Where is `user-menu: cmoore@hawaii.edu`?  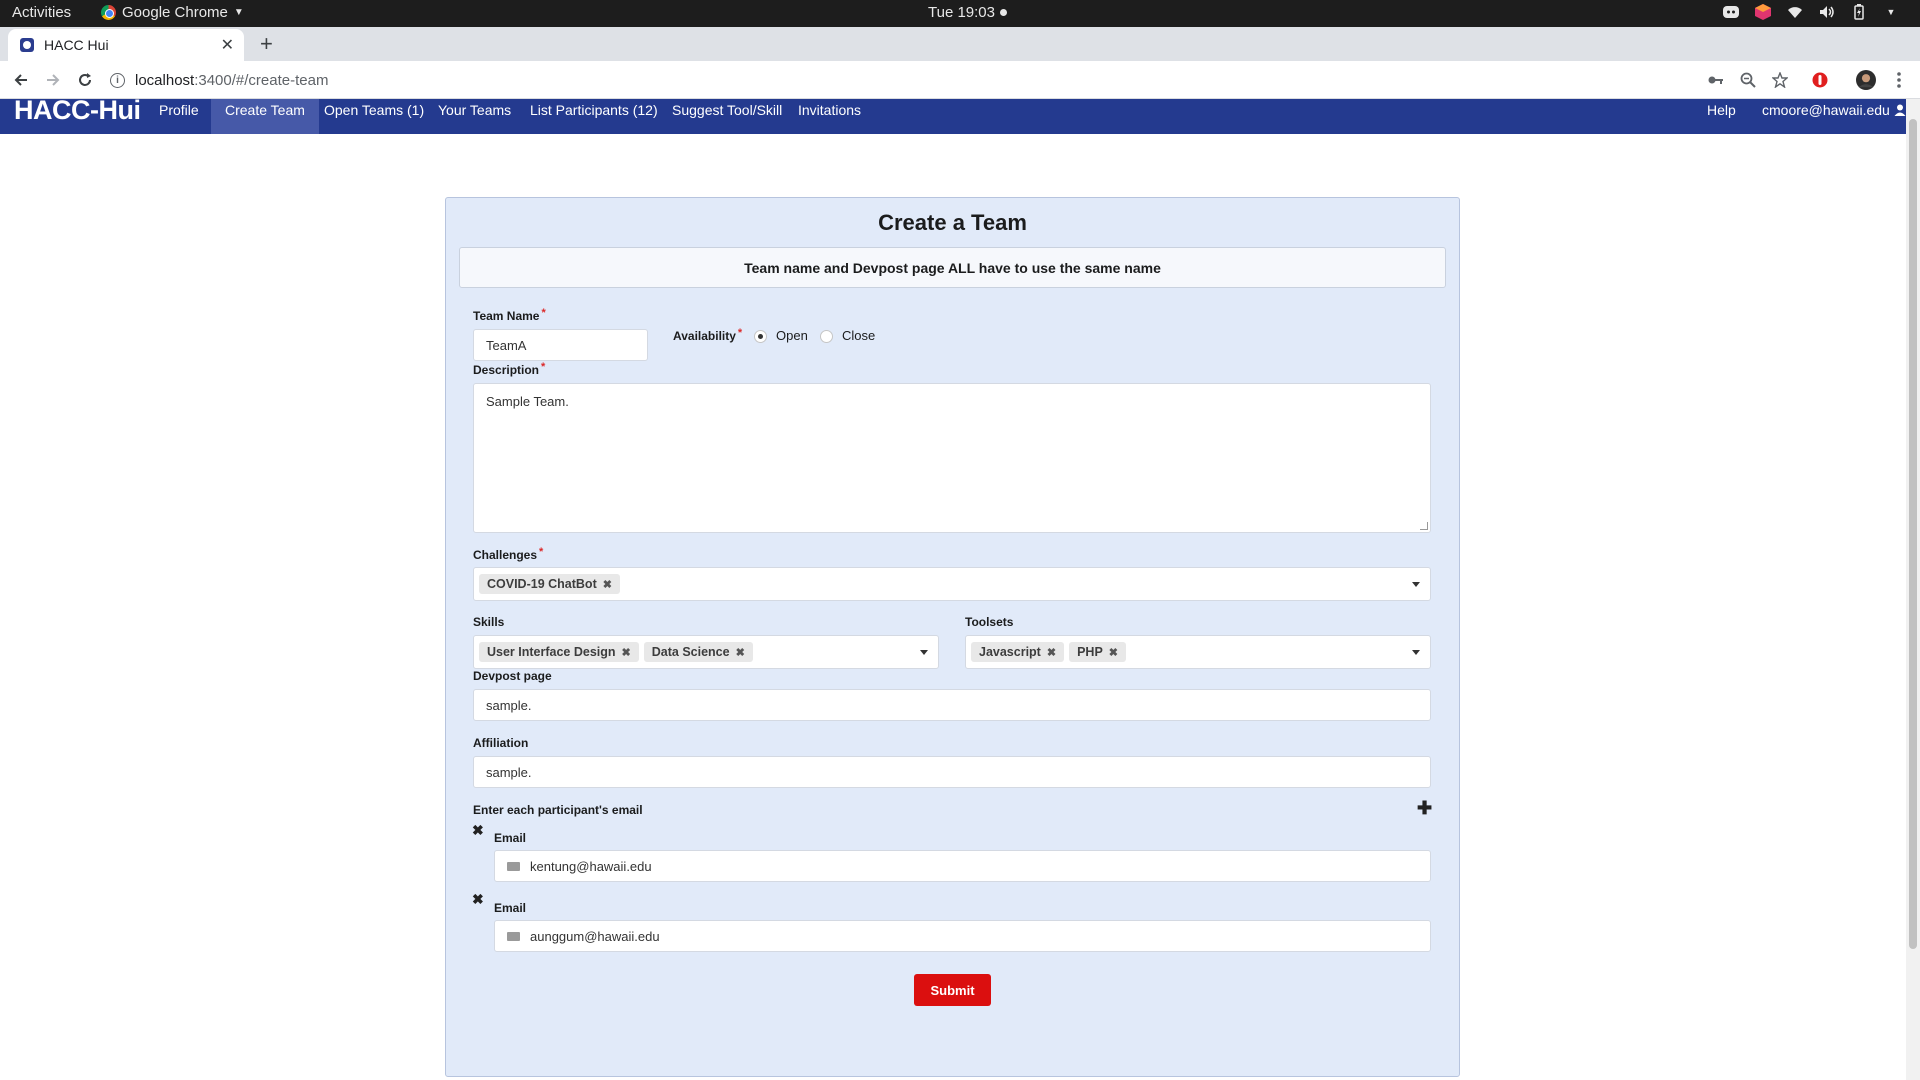 user-menu: cmoore@hawaii.edu is located at coordinates (1834, 110).